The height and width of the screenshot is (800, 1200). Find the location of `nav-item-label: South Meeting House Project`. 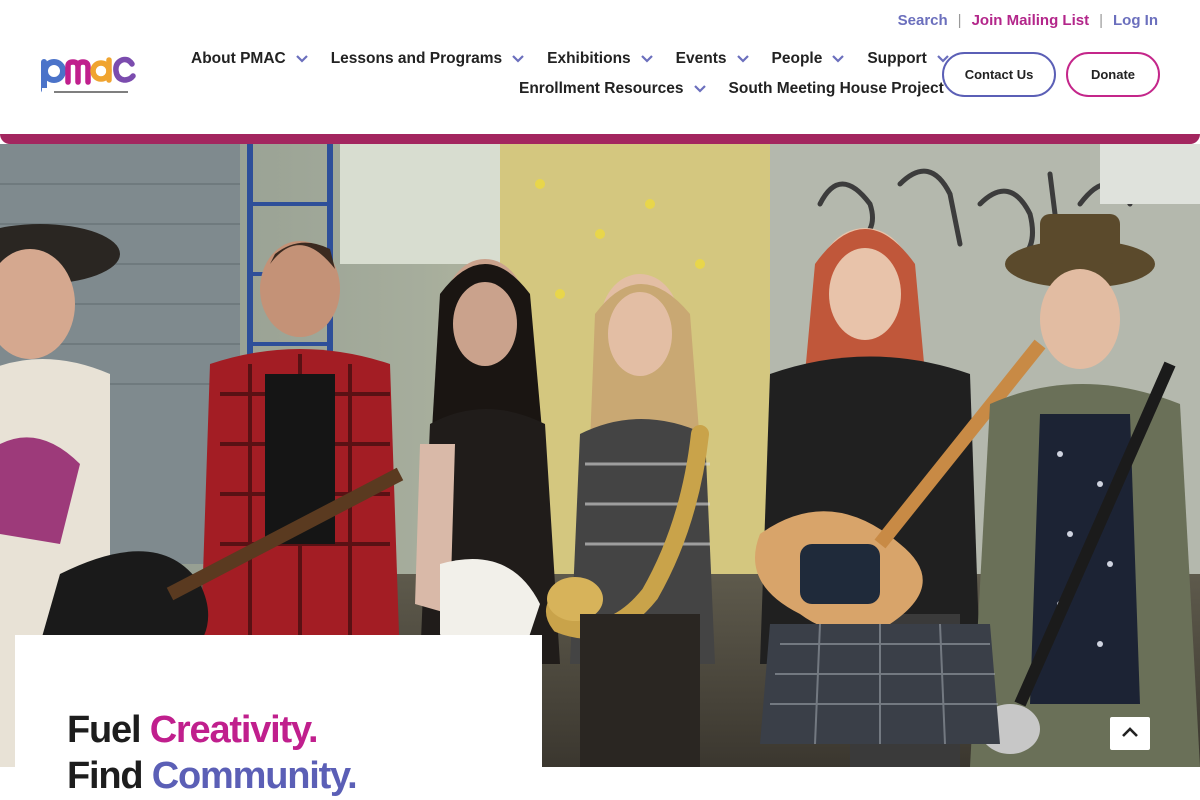

nav-item-label: South Meeting House Project is located at coordinates (836, 88).